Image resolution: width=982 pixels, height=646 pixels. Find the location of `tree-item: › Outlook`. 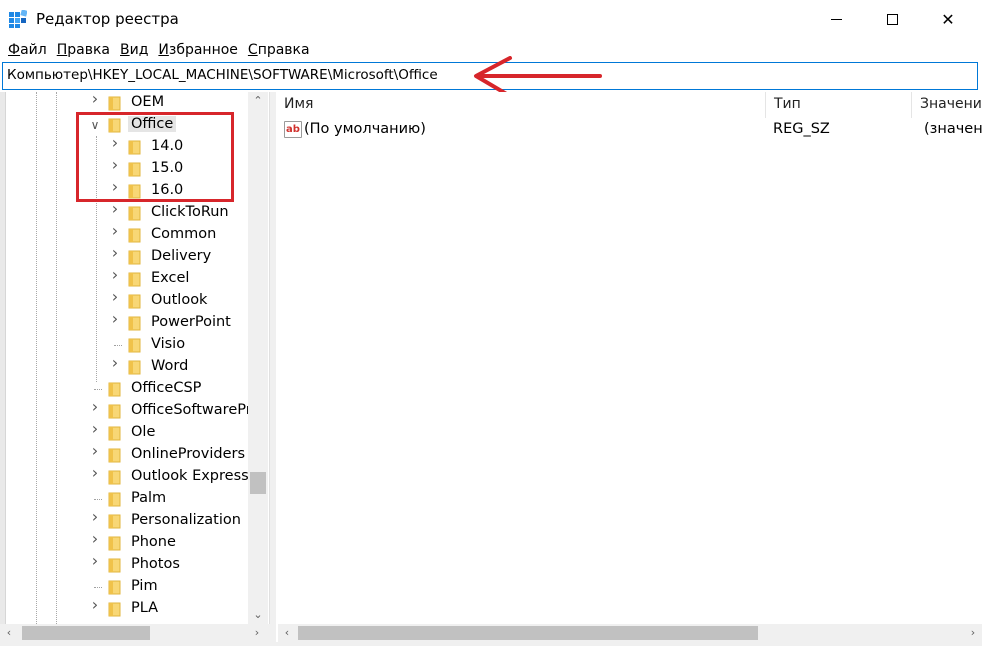

tree-item: › Outlook is located at coordinates (124, 300).